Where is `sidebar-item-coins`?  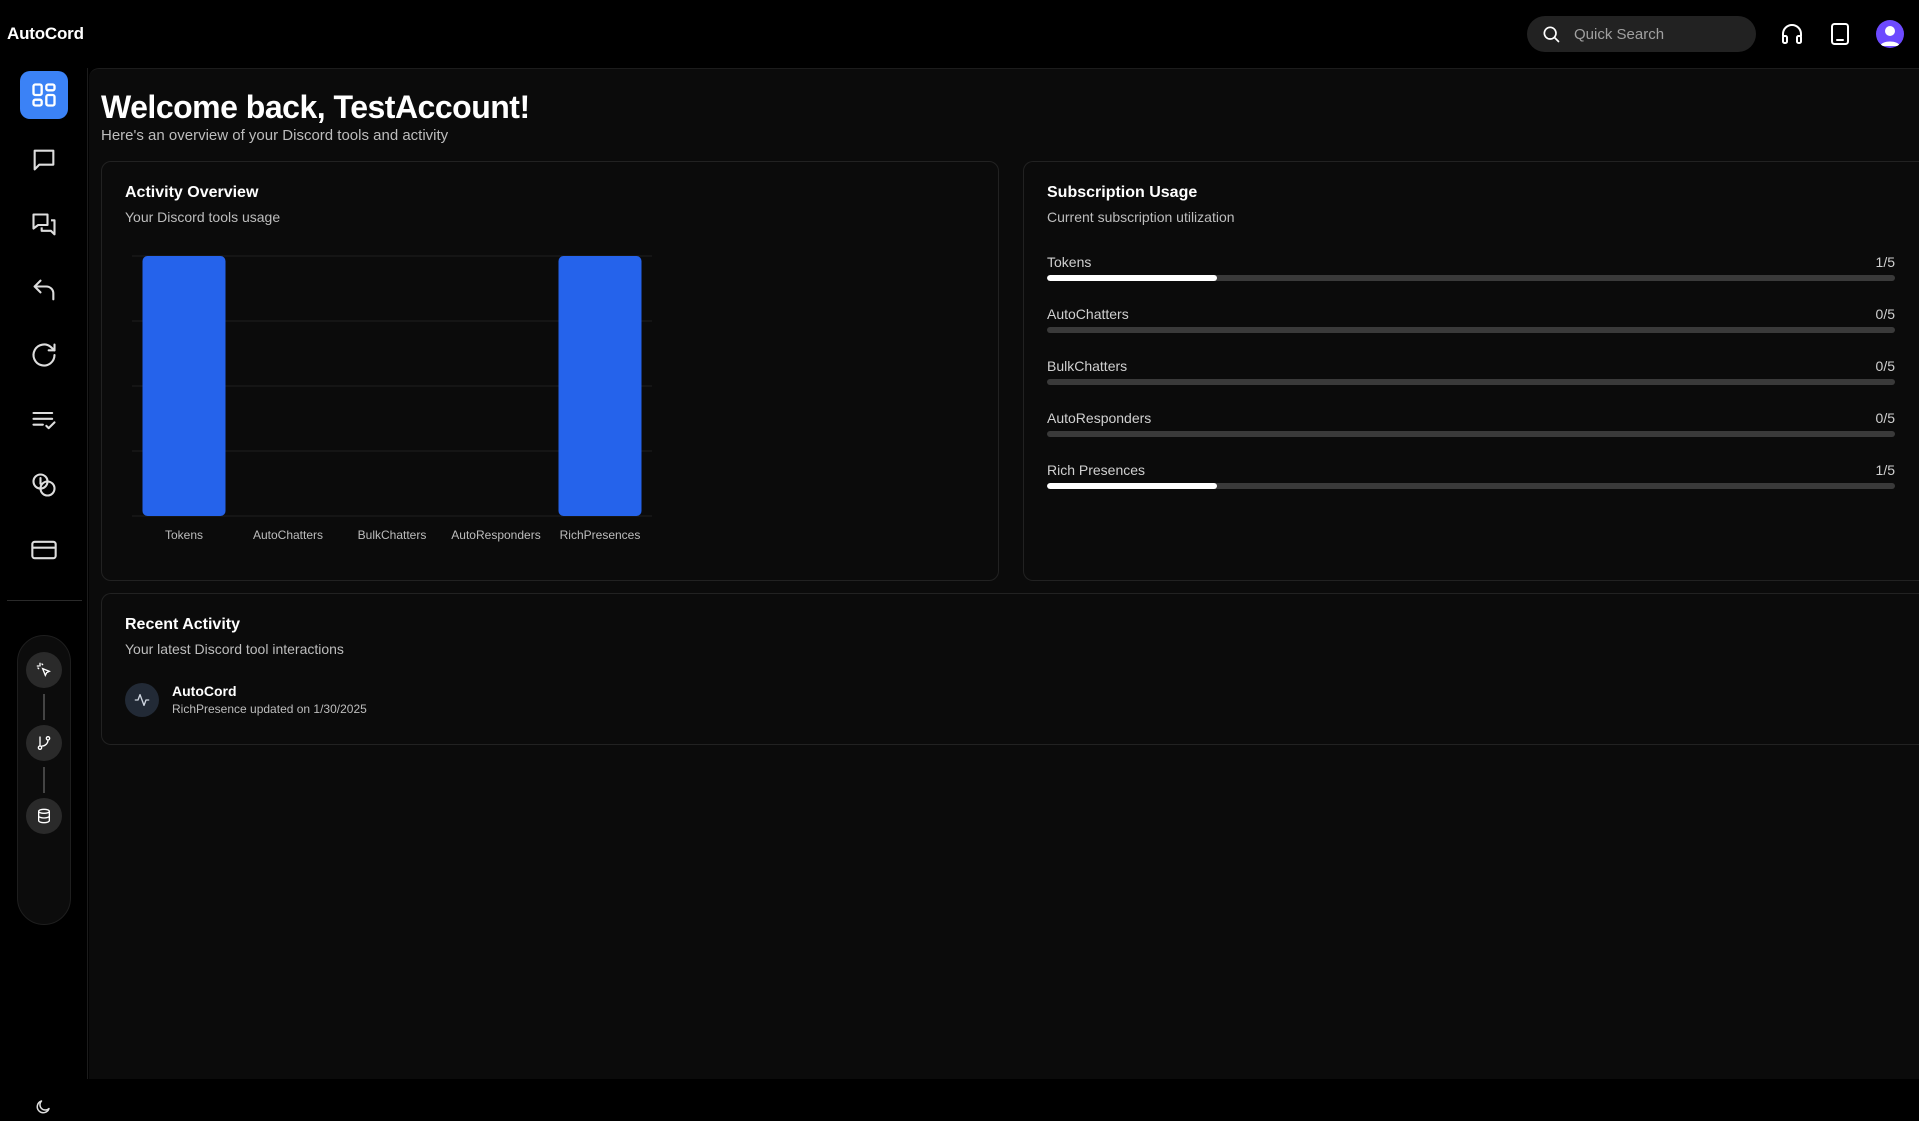 sidebar-item-coins is located at coordinates (44, 485).